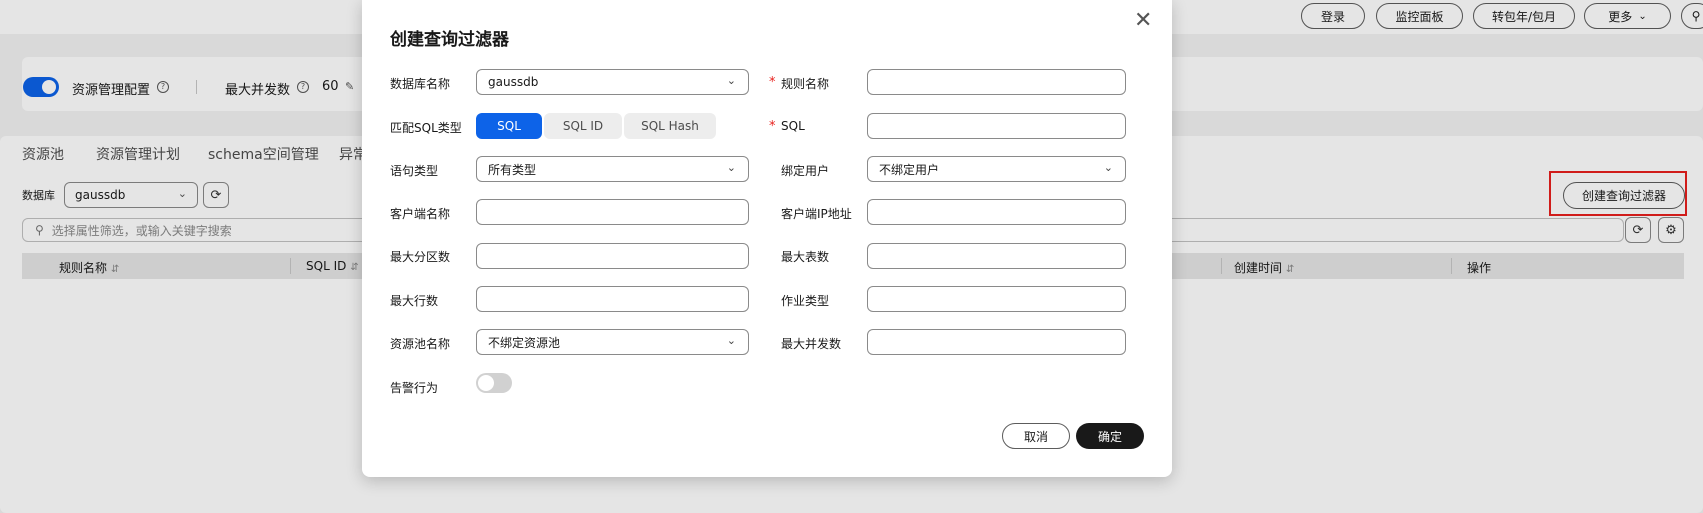  I want to click on confirm-button: 确定, so click(1110, 436).